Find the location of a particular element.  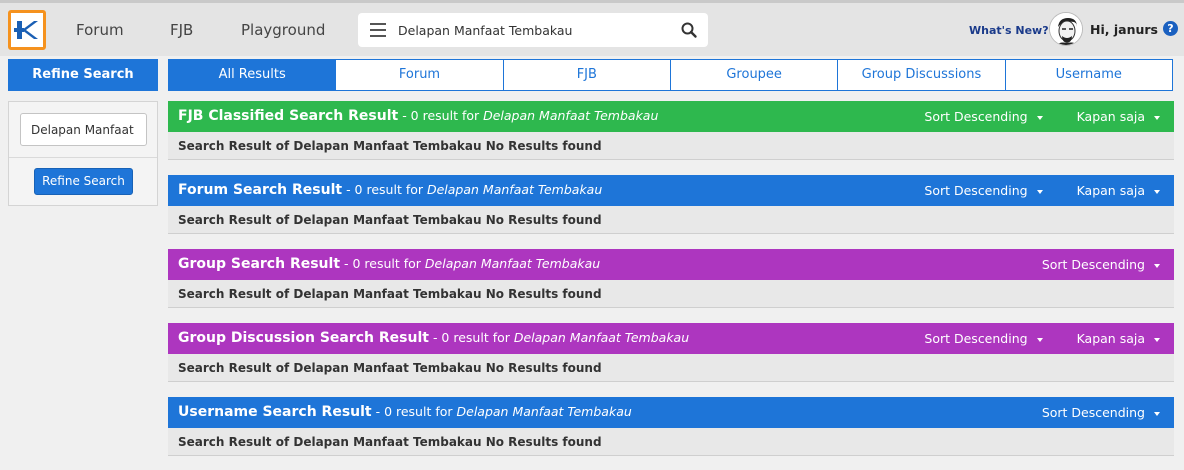

tab-username: Username is located at coordinates (1089, 75).